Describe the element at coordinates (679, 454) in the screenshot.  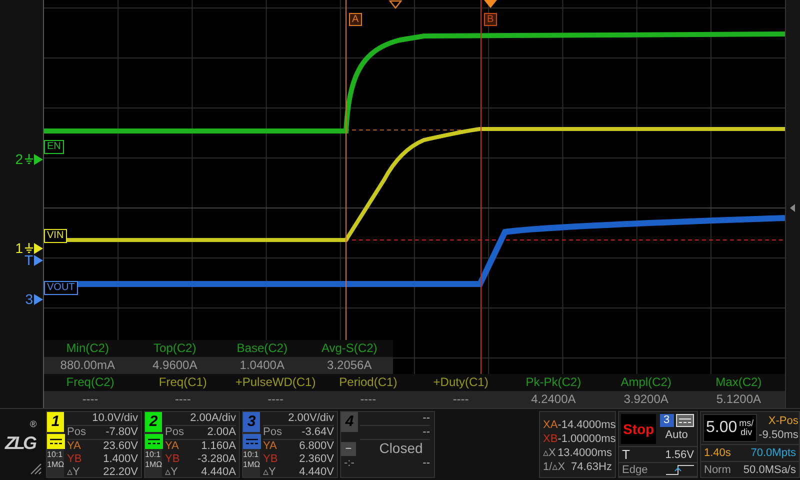
I see `trigger-level: 1.56V` at that location.